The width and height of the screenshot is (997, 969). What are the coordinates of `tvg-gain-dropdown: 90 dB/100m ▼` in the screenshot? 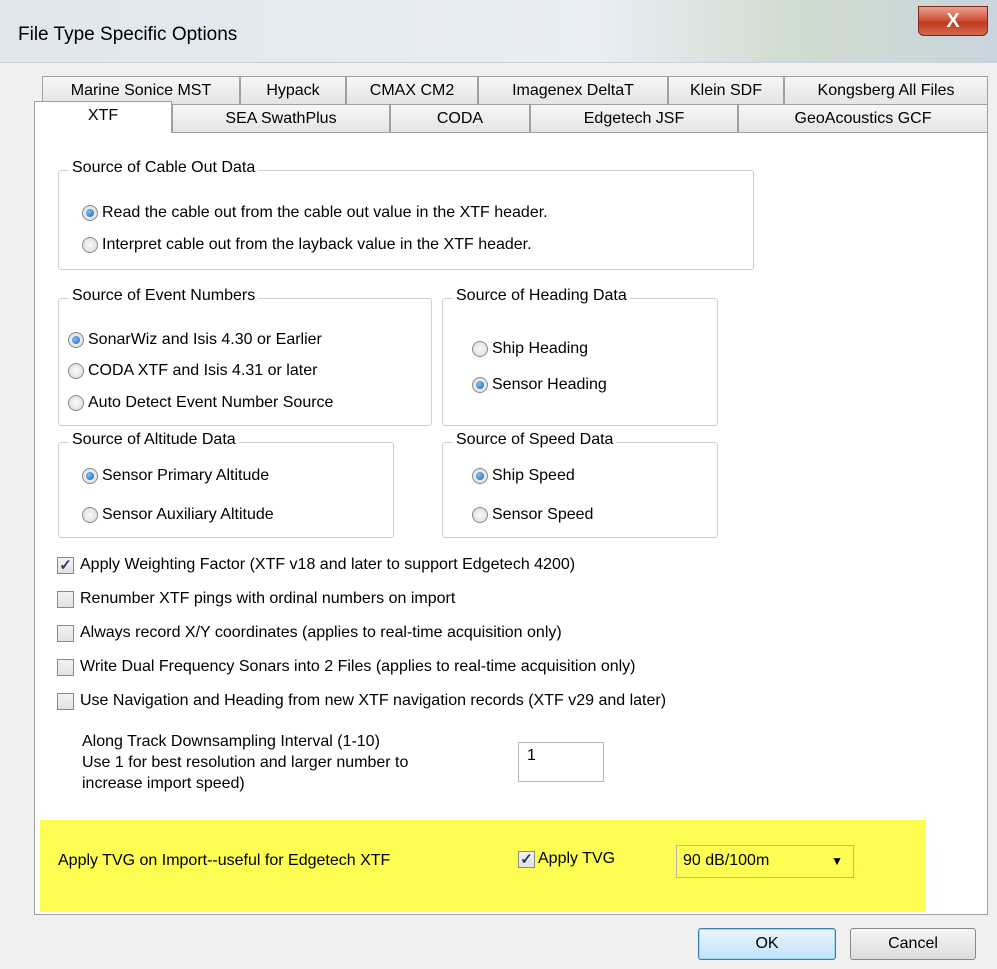 It's located at (765, 861).